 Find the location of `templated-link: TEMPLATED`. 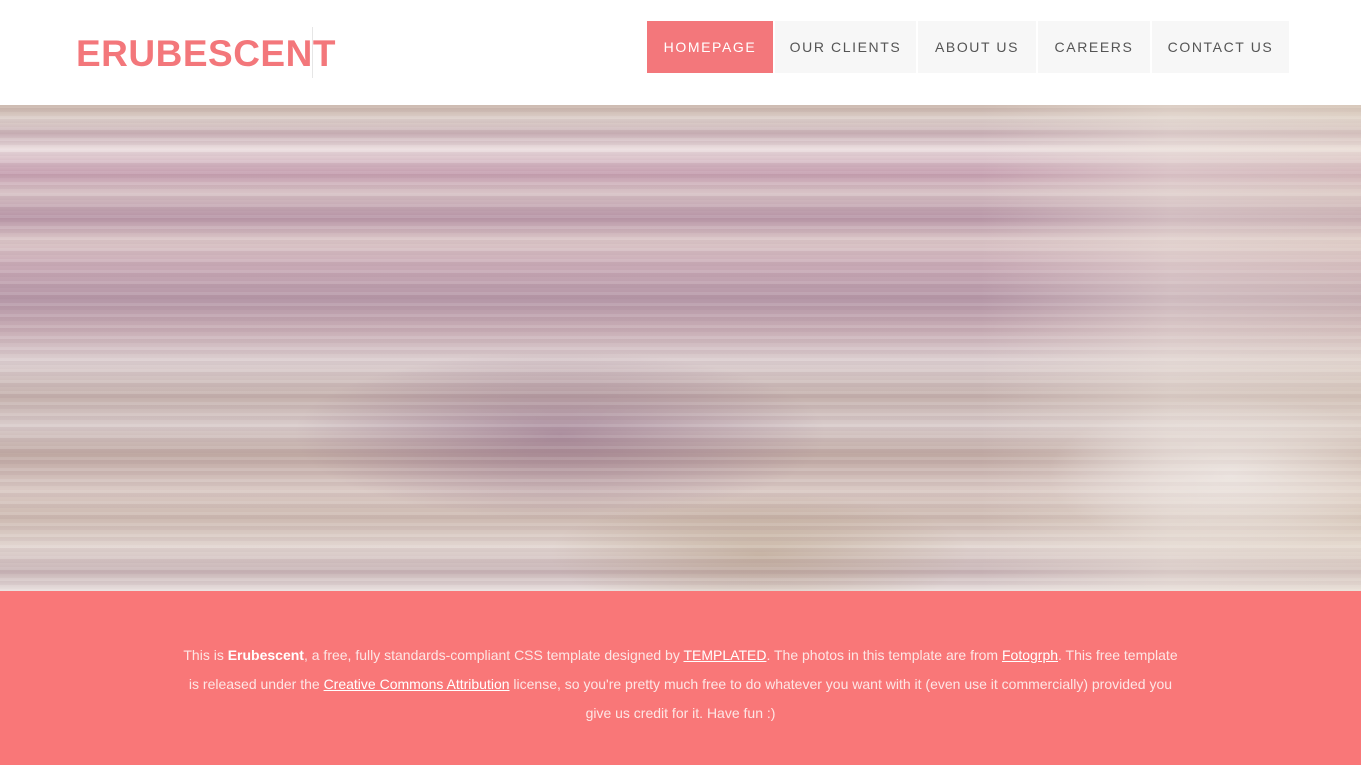

templated-link: TEMPLATED is located at coordinates (724, 655).